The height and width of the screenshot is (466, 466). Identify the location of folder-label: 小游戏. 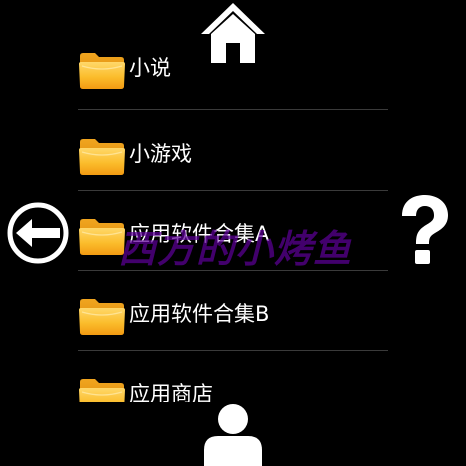
(160, 154).